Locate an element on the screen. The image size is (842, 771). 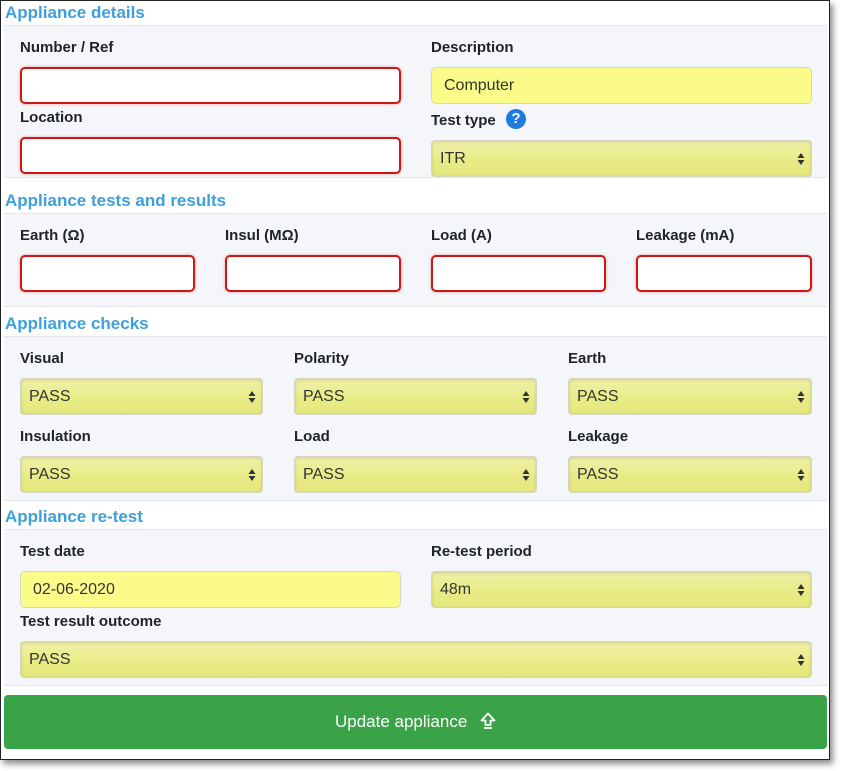
test-outcome-value: PASS is located at coordinates (50, 659).